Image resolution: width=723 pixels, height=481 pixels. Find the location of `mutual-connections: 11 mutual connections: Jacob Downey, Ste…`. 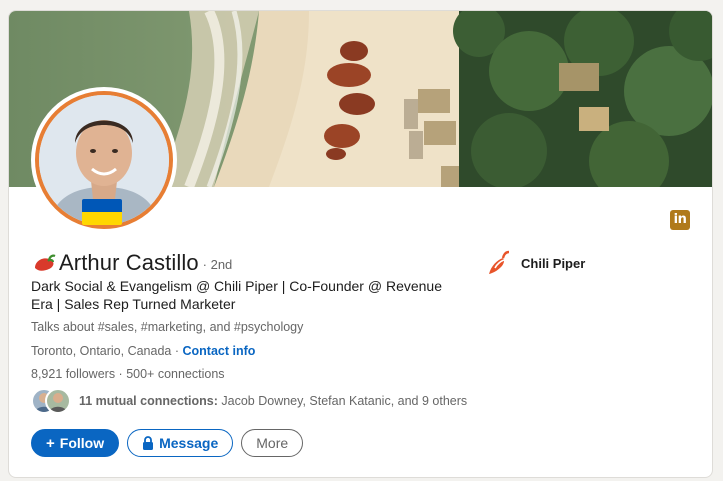

mutual-connections: 11 mutual connections: Jacob Downey, Ste… is located at coordinates (249, 401).